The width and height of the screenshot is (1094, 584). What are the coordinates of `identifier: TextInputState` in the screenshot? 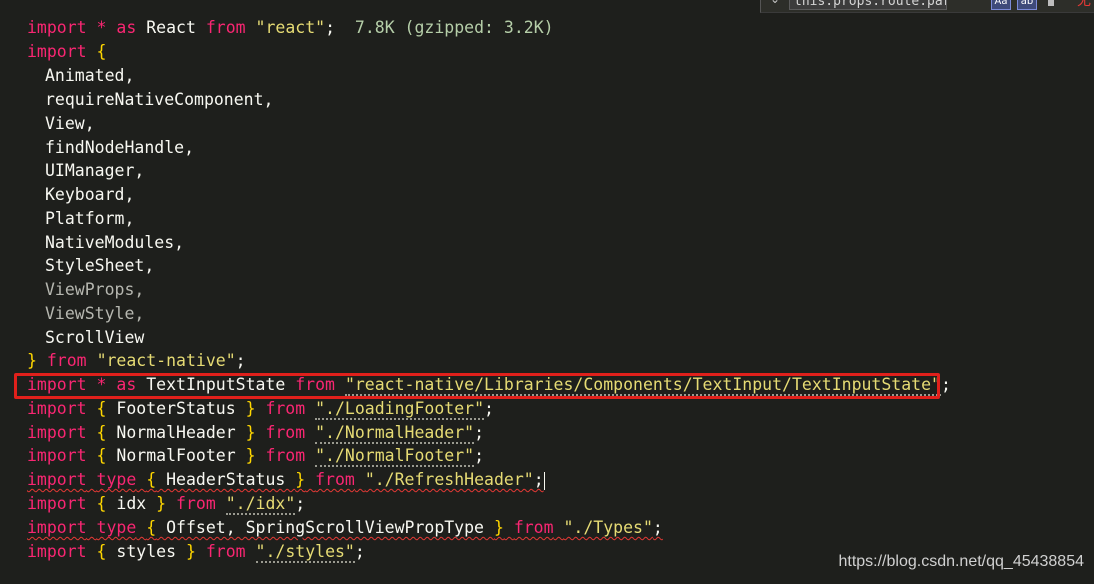 It's located at (216, 384).